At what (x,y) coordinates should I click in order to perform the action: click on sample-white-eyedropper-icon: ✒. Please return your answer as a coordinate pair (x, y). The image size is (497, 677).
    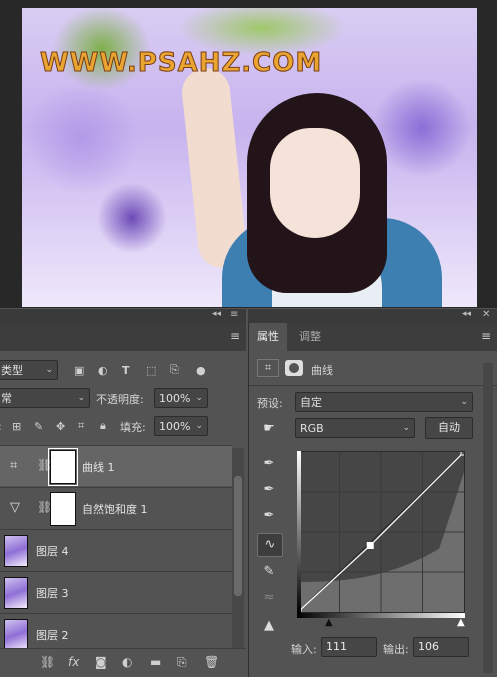
    Looking at the image, I should click on (269, 516).